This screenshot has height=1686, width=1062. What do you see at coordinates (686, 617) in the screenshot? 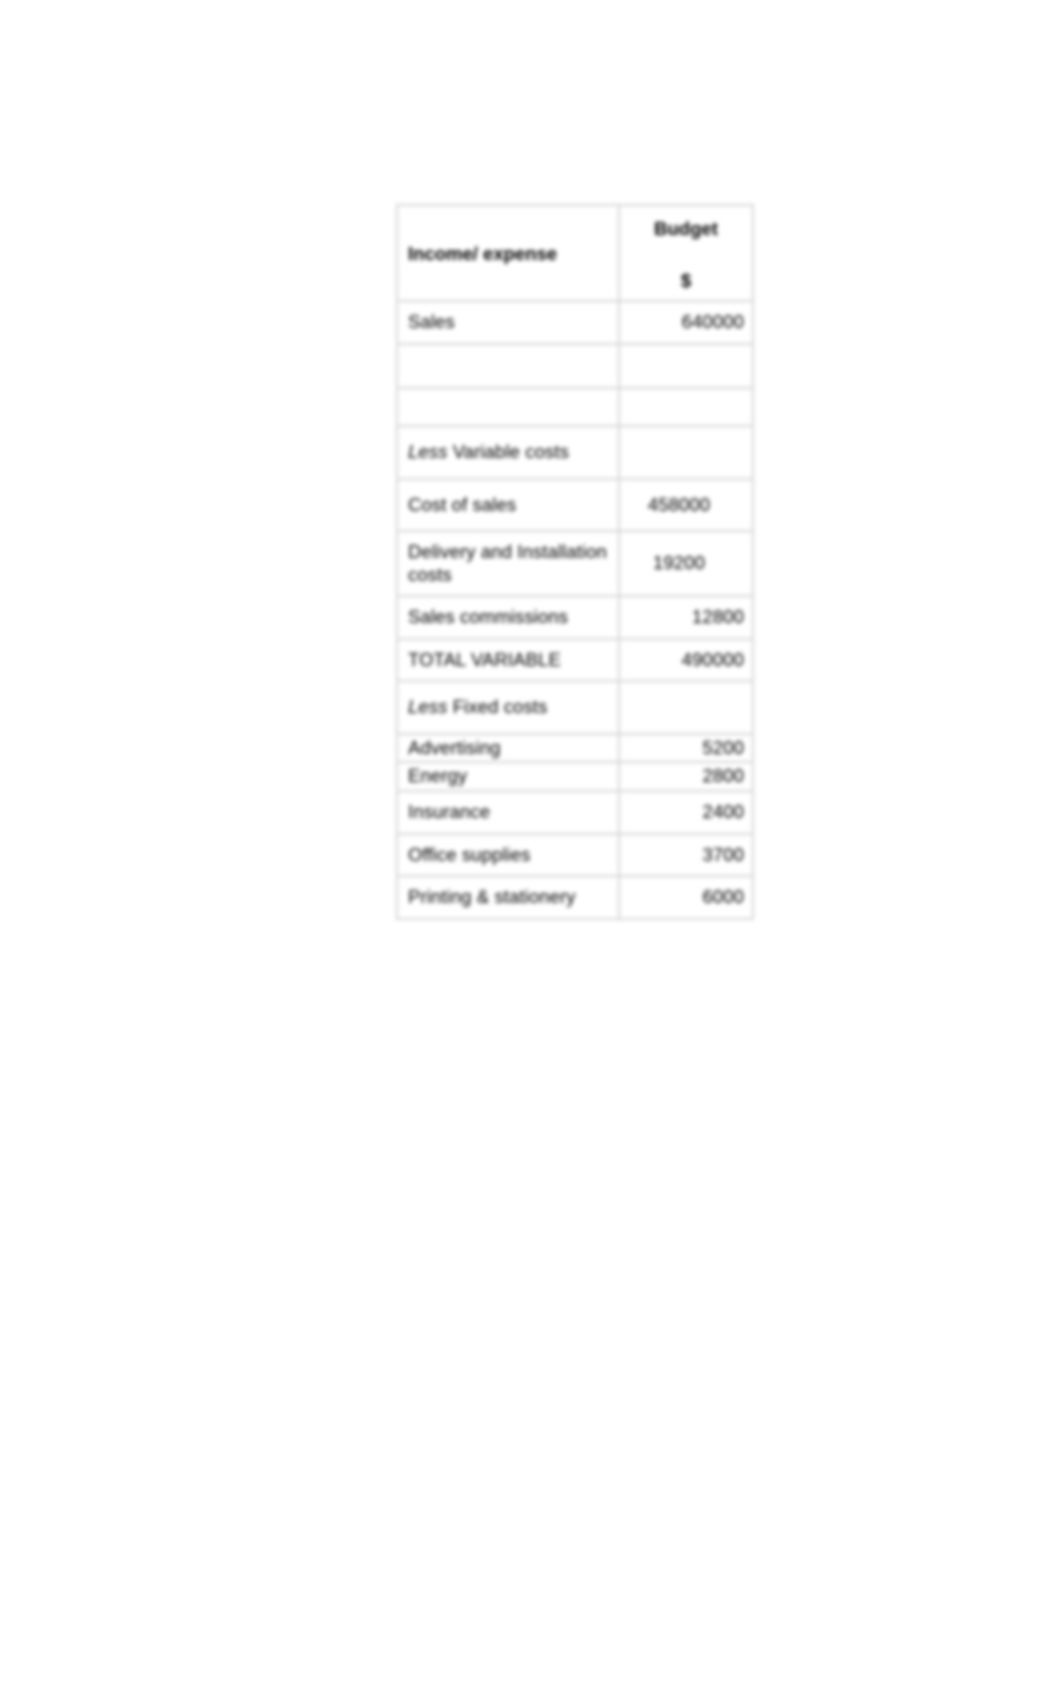
I see `row-value-cell: 12800` at bounding box center [686, 617].